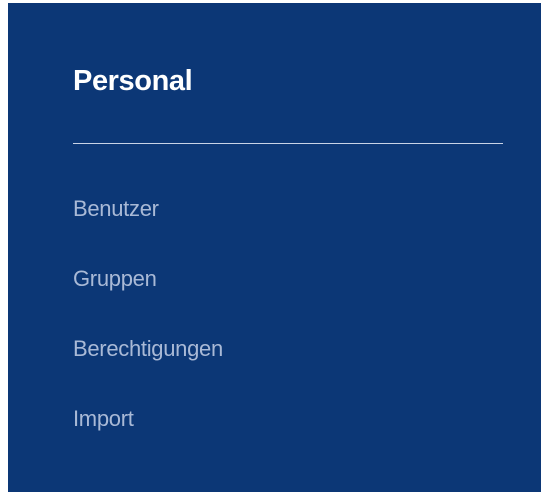  Describe the element at coordinates (115, 279) in the screenshot. I see `sidebar-link-gruppen: Gruppen` at that location.